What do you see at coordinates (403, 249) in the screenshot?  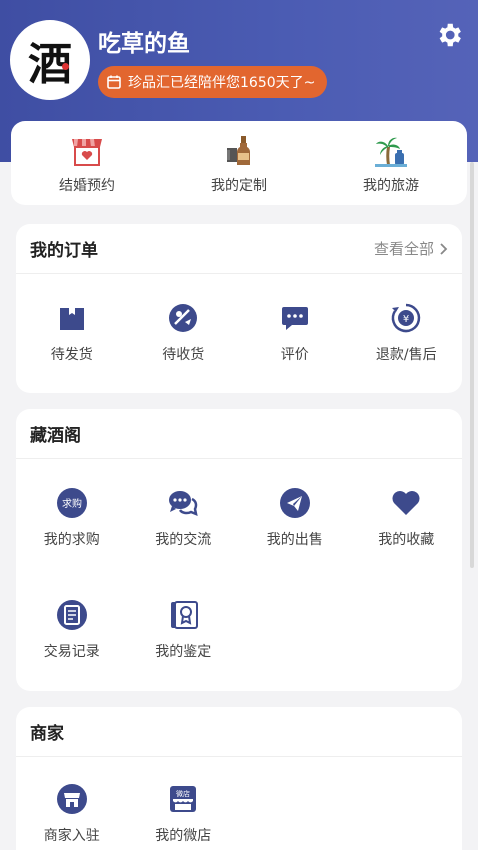 I see `view-all-label: 查看全部` at bounding box center [403, 249].